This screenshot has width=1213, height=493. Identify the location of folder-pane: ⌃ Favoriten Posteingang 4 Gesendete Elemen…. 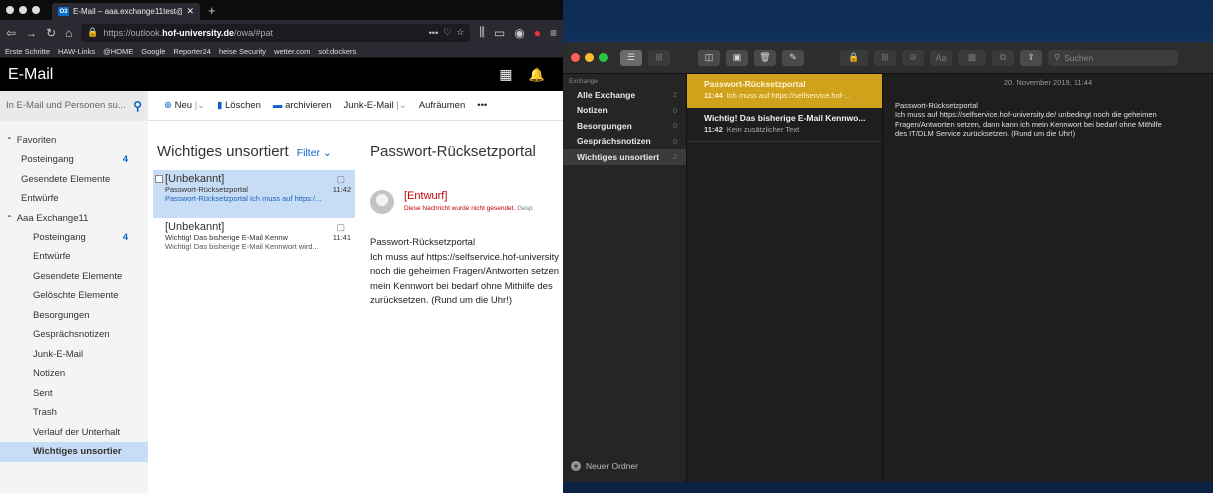
(74, 307).